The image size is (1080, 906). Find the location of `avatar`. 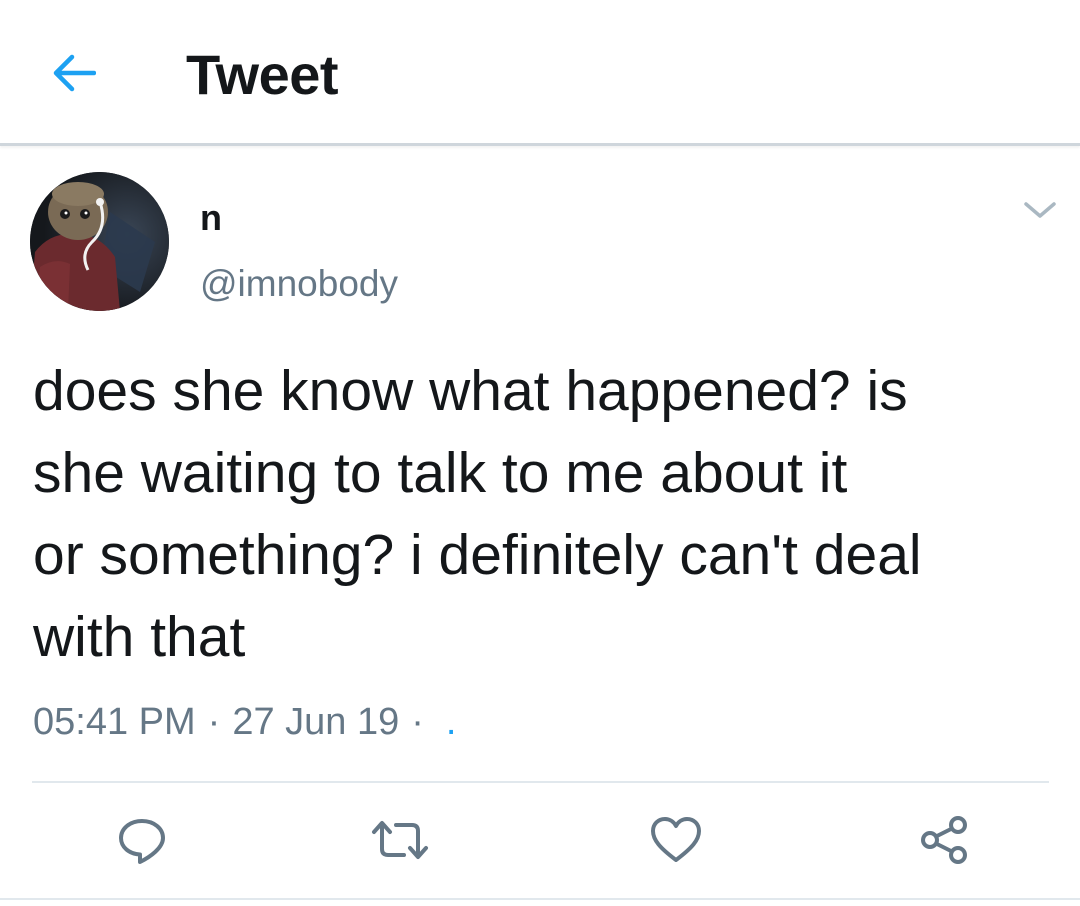

avatar is located at coordinates (99, 241).